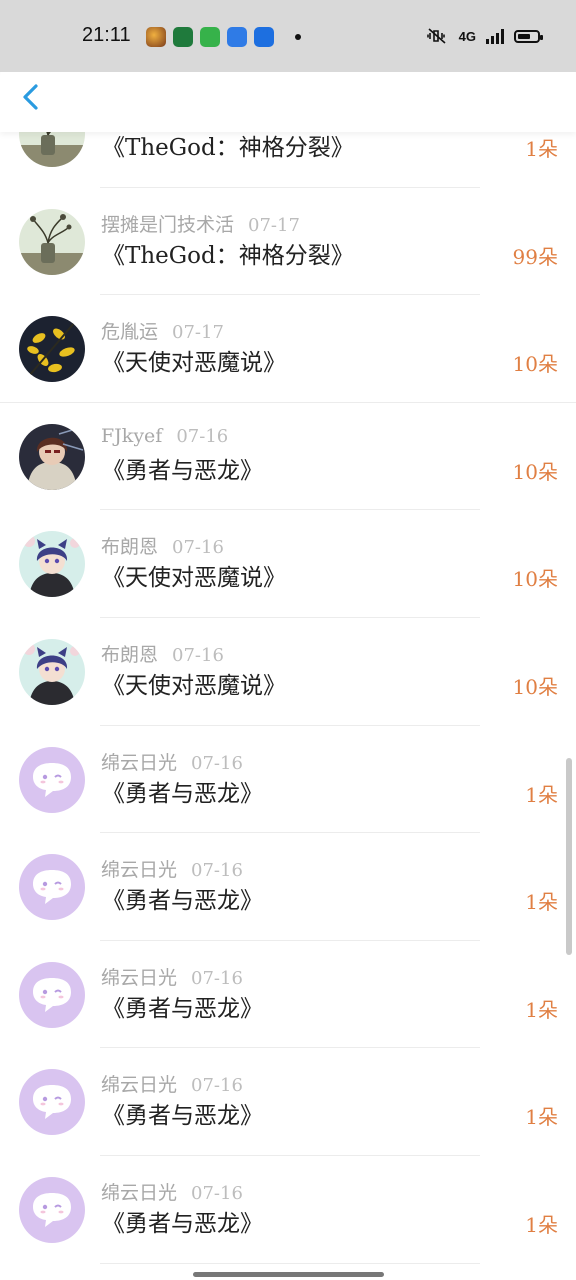 This screenshot has height=1280, width=576. Describe the element at coordinates (528, 36) in the screenshot. I see `battery-icon` at that location.